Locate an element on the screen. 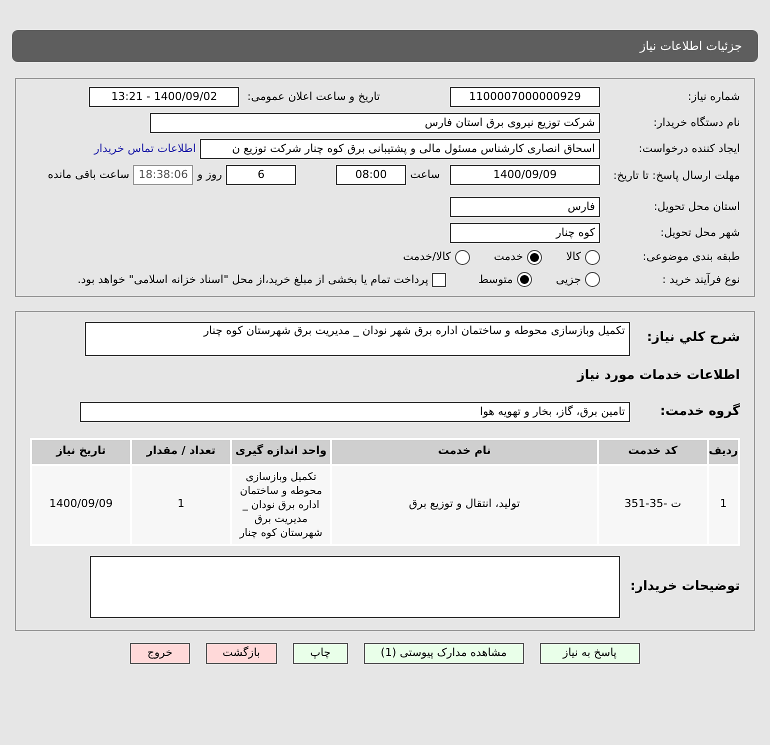 This screenshot has height=745, width=770. text-field: 1100007000000929 is located at coordinates (525, 97).